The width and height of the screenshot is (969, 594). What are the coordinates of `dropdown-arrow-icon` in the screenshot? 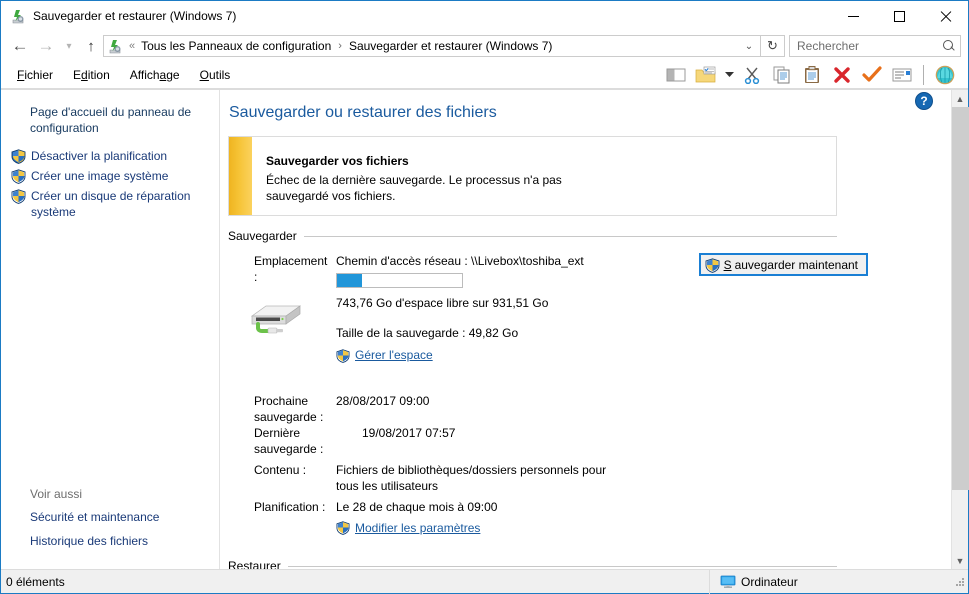 It's located at (729, 75).